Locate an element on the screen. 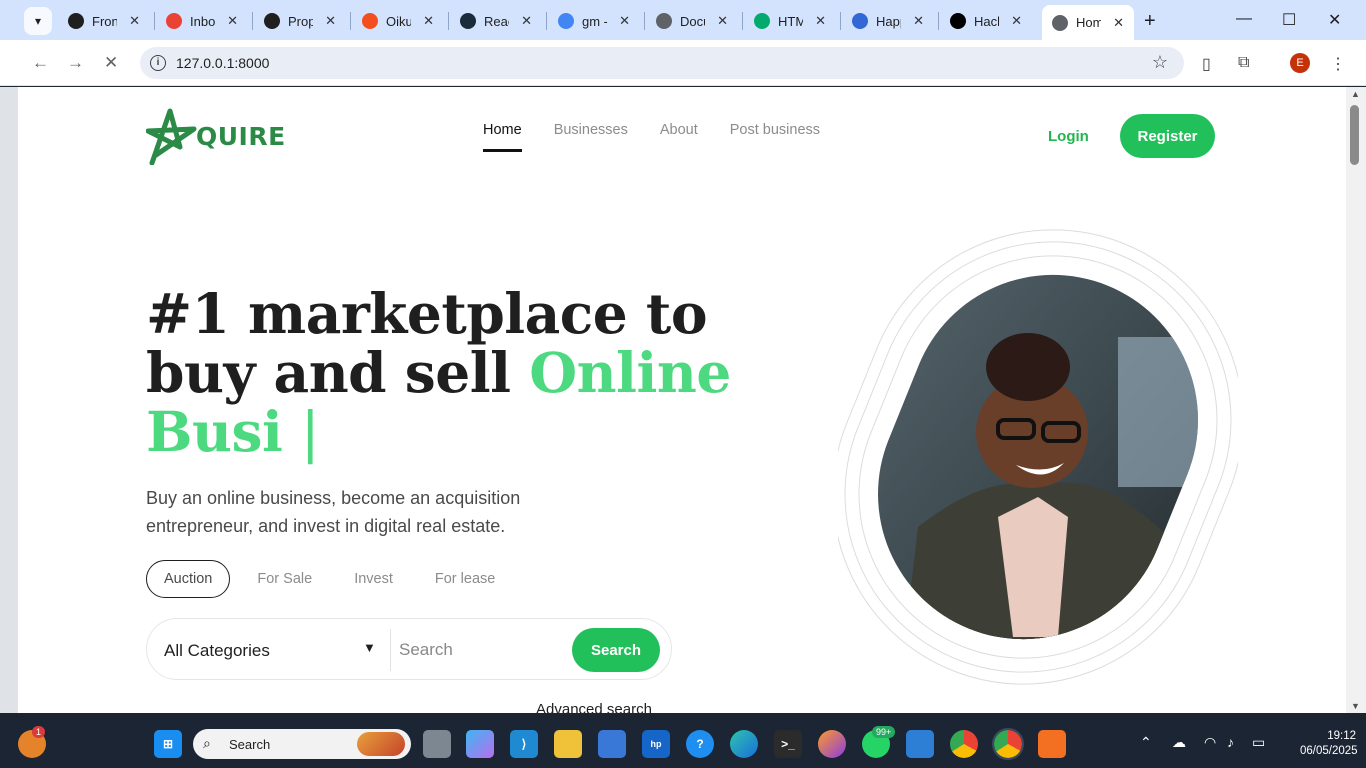 This screenshot has height=768, width=1366. tab-for-lease: For lease is located at coordinates (465, 579).